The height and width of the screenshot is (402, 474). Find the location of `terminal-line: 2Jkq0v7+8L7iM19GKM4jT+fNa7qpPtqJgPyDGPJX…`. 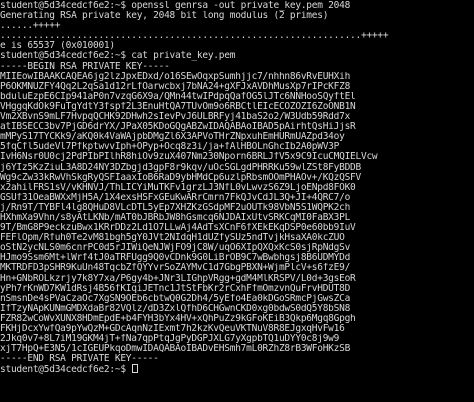

terminal-line: 2Jkq0v7+8L7iM19GKM4jT+fNa7qpPtqJgPyDGPJX… is located at coordinates (237, 339).